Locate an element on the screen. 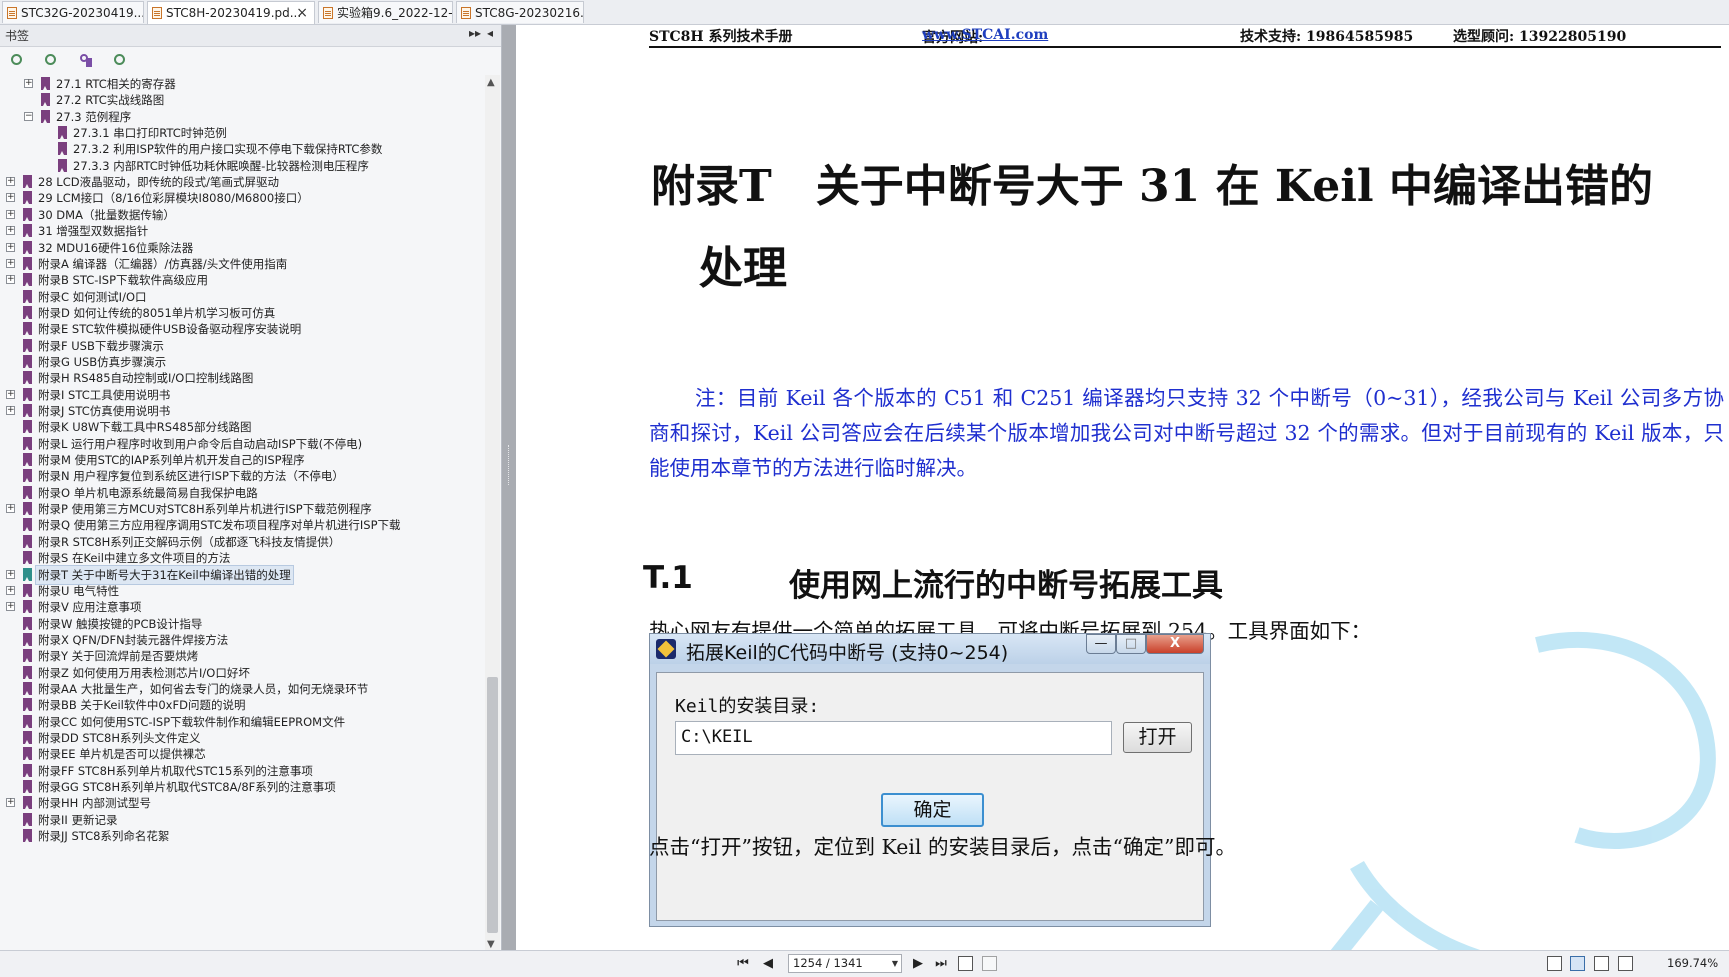 The width and height of the screenshot is (1729, 977). bookmark-label: 附录E STC软件模拟硬件USB设备驱动程序安装说明 is located at coordinates (170, 329).